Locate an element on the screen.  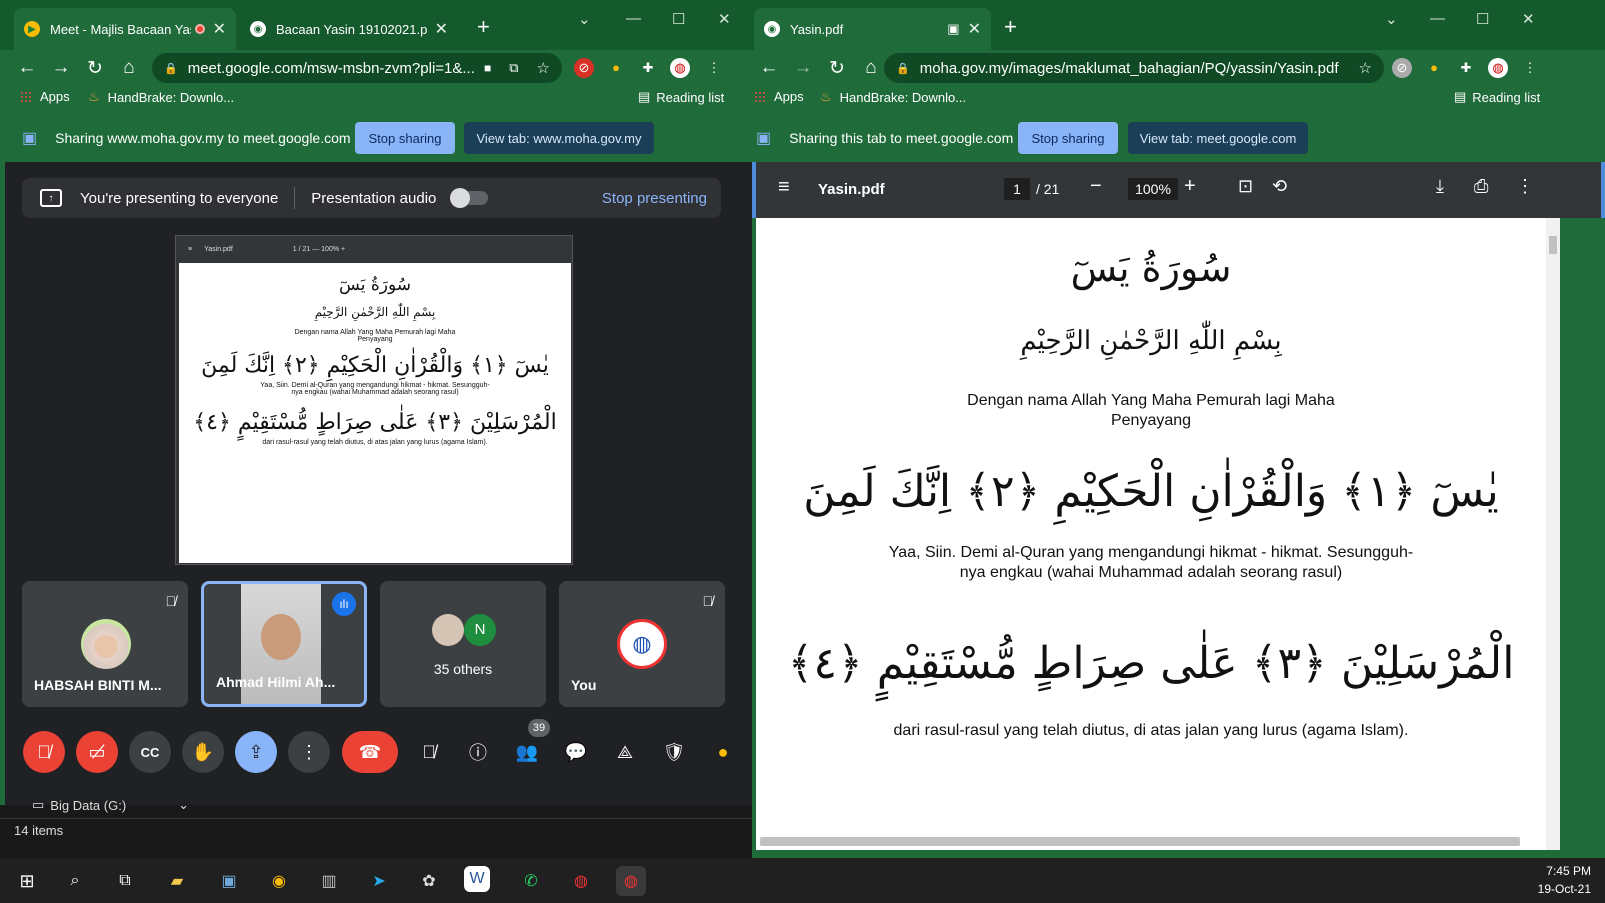
tab-yasin-pdf: ◉ Yasin.pdf ▣ ✕ is located at coordinates (872, 29).